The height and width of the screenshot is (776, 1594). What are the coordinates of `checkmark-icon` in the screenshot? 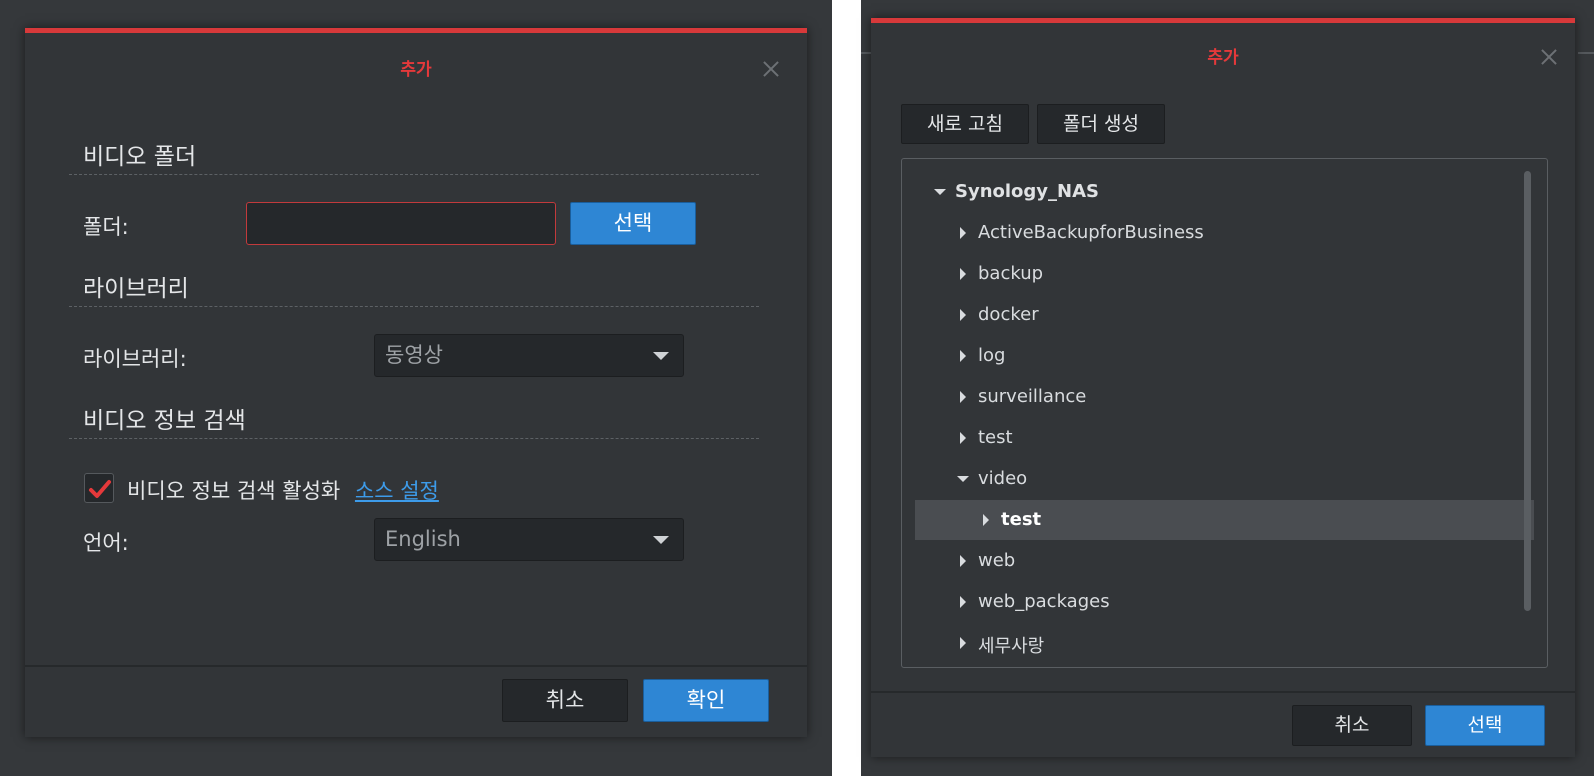 It's located at (100, 489).